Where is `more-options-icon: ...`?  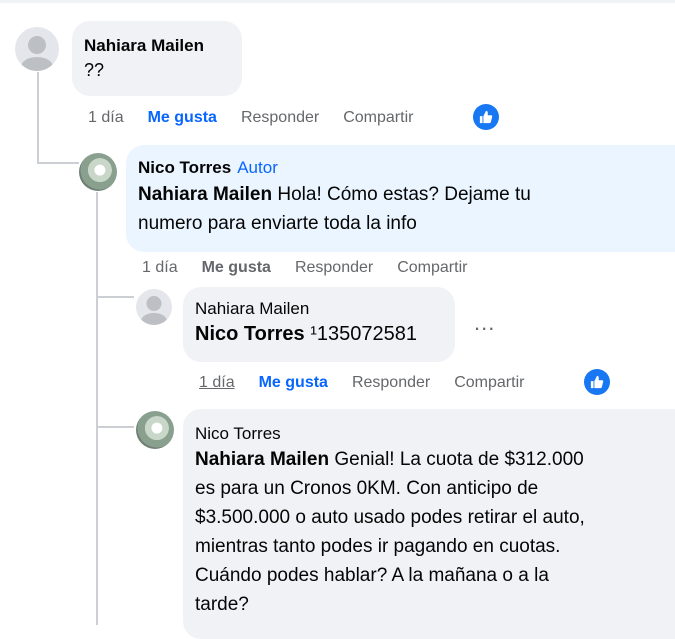
more-options-icon: ... is located at coordinates (484, 323).